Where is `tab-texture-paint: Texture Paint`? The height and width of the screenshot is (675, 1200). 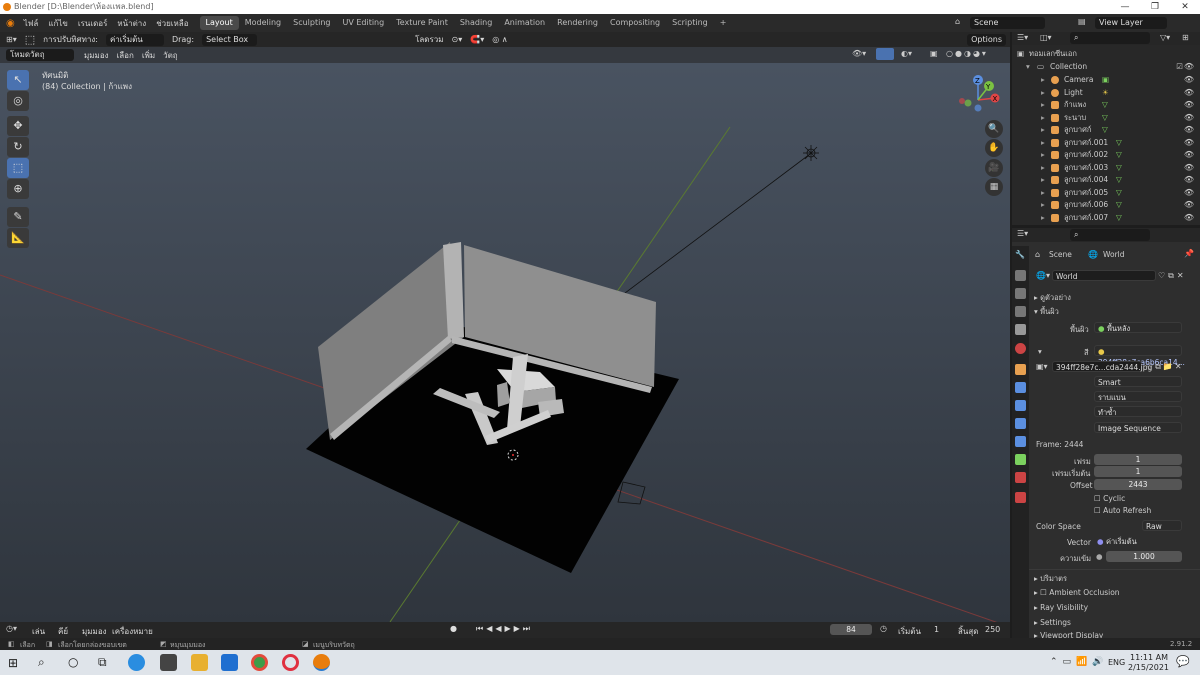
tab-texture-paint: Texture Paint is located at coordinates (422, 23).